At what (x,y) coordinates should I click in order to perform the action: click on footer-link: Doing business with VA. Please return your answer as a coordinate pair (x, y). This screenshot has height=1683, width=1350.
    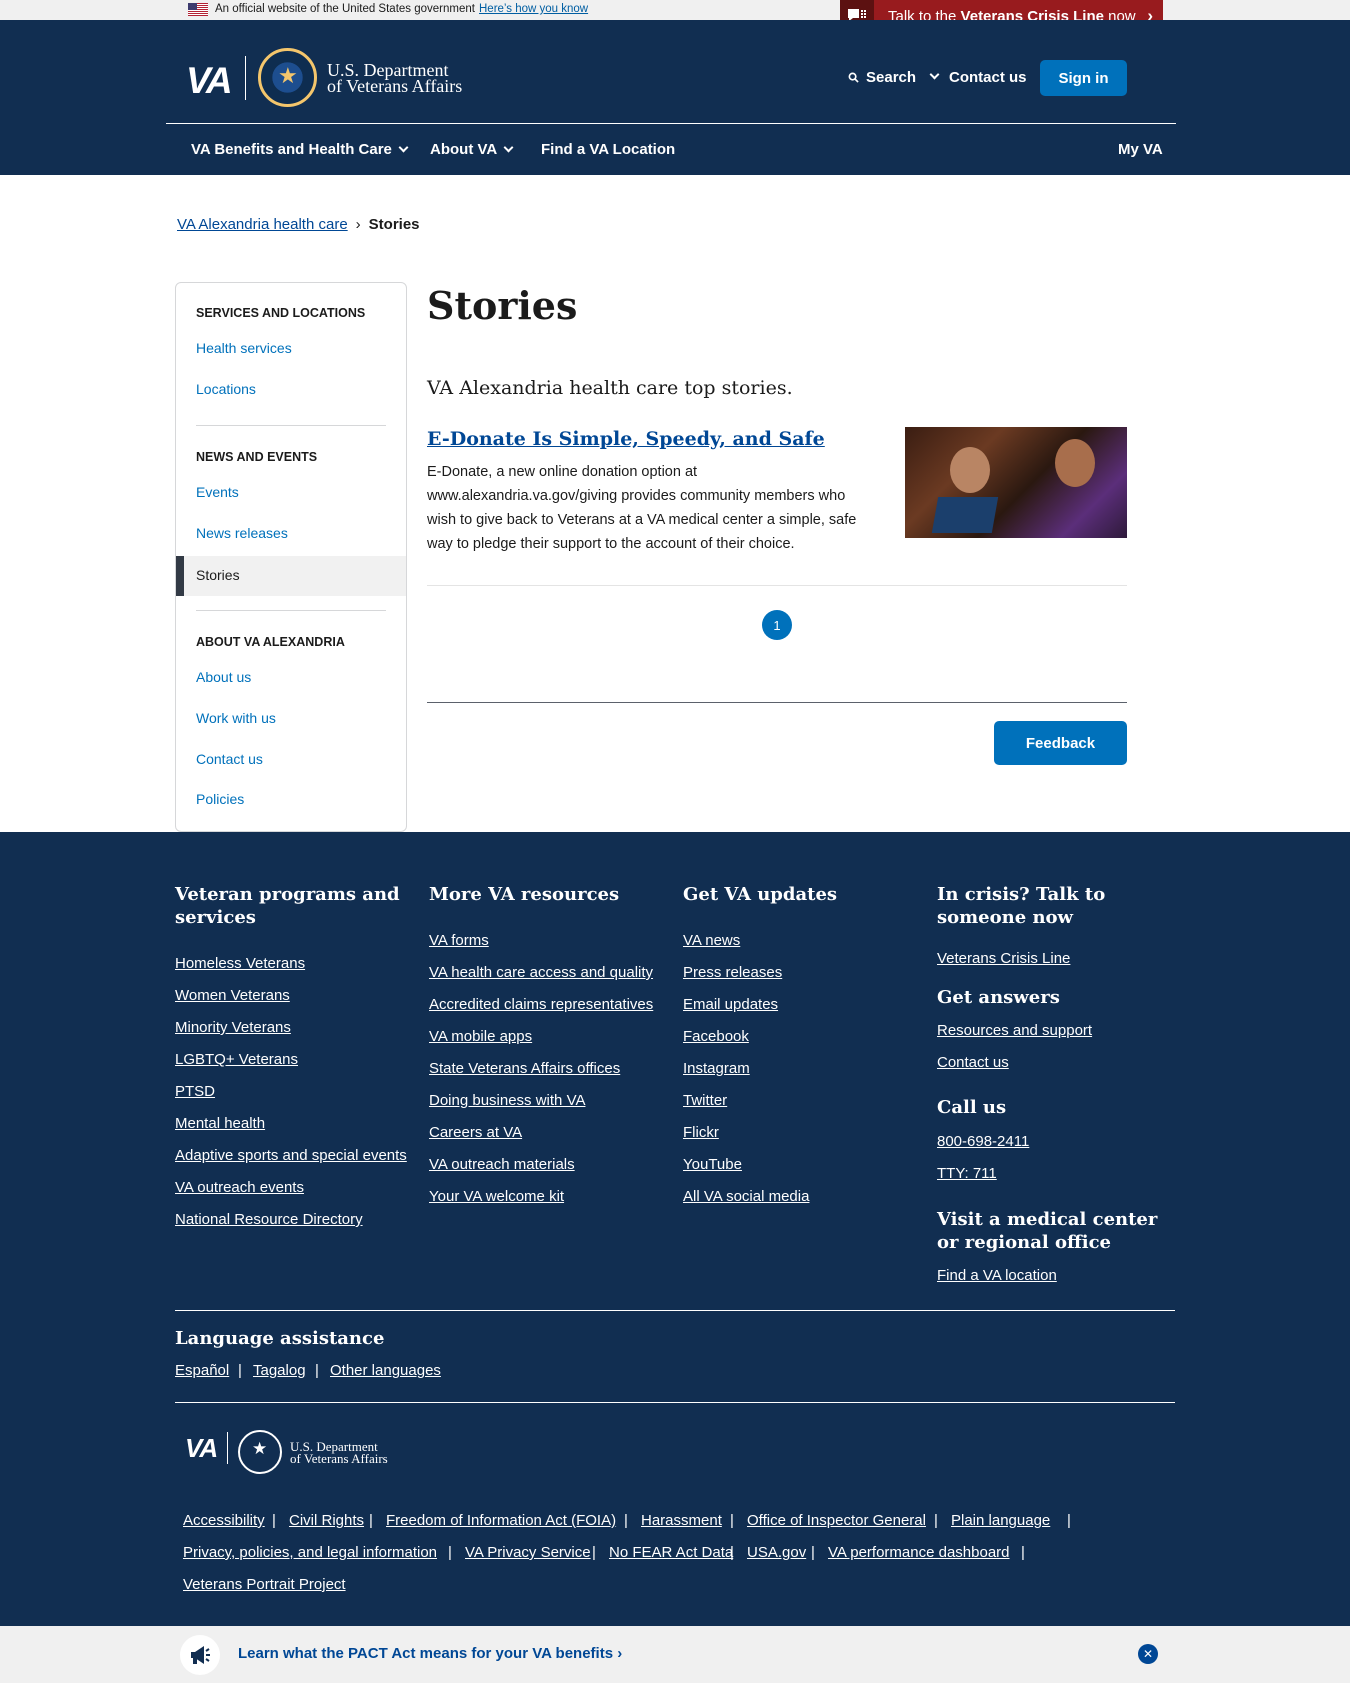
    Looking at the image, I should click on (507, 1100).